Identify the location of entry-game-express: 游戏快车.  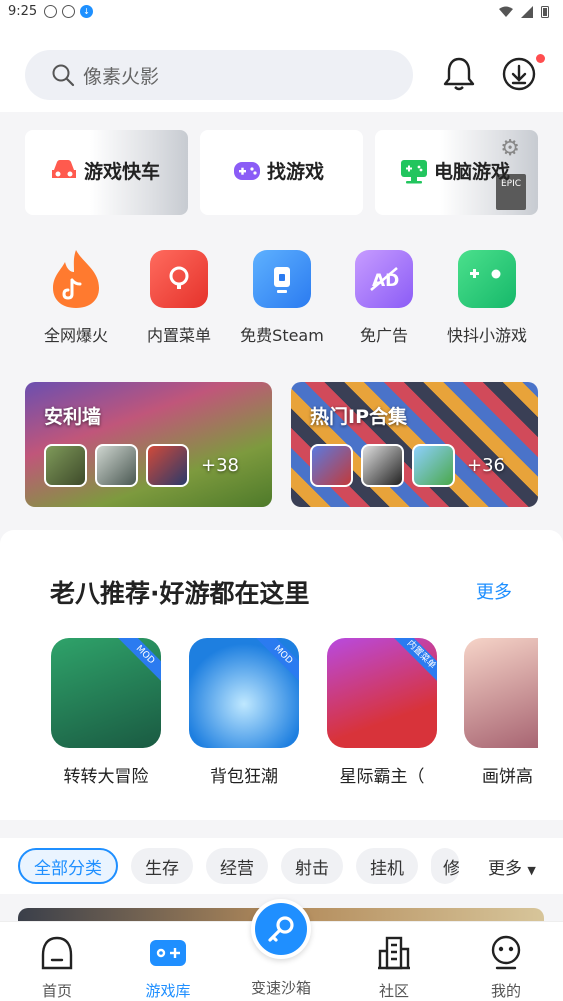
(106, 172).